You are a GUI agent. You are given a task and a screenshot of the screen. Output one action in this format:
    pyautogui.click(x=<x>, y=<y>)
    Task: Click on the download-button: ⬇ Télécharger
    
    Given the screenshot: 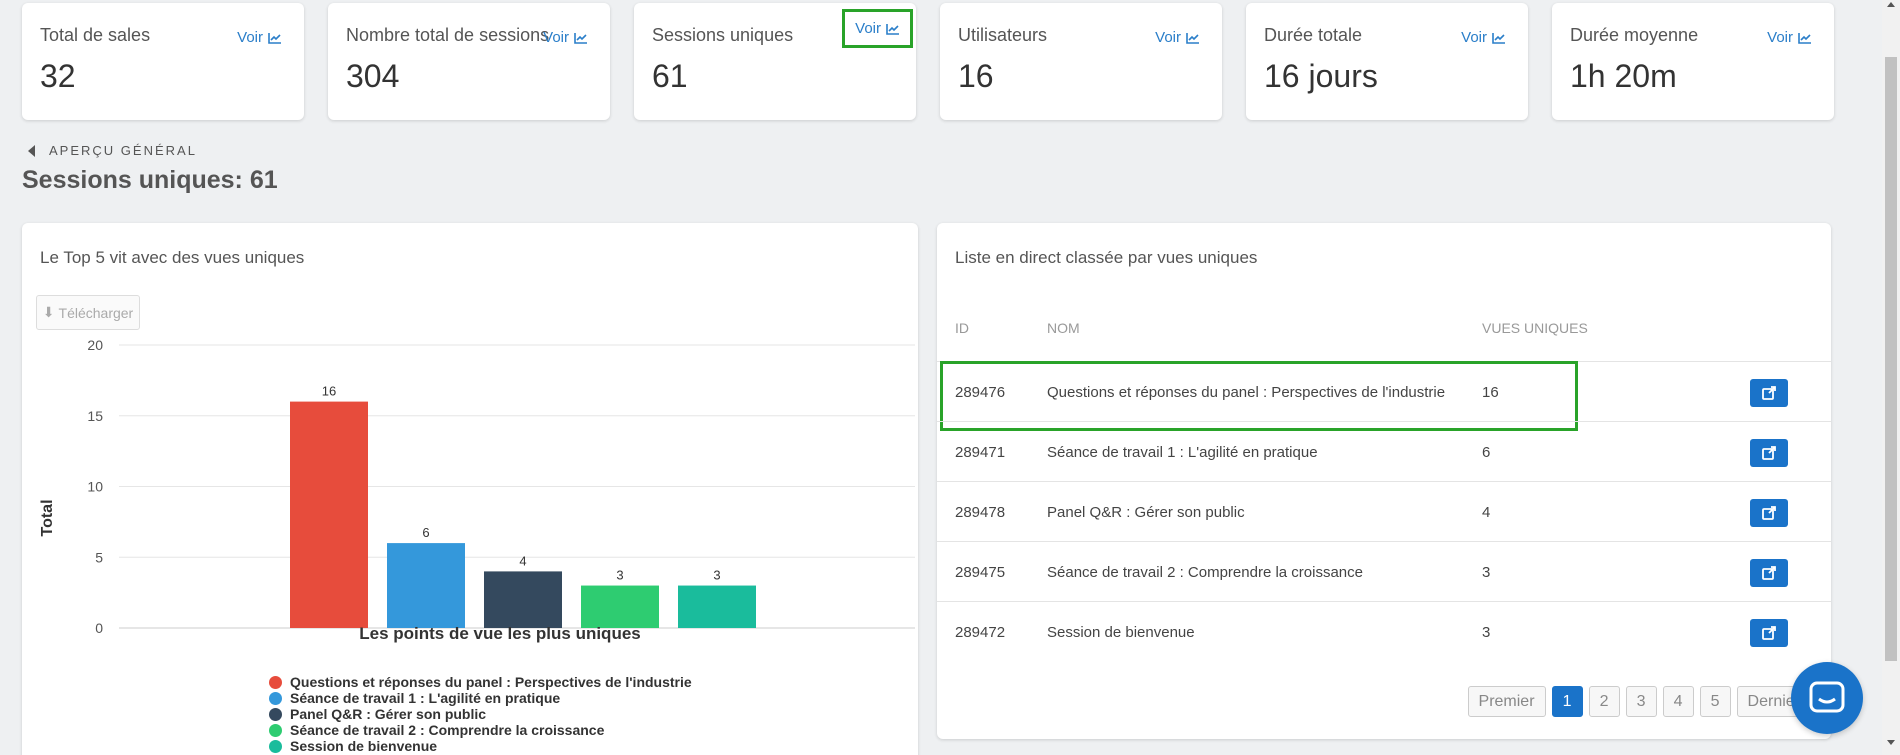 What is the action you would take?
    pyautogui.click(x=88, y=312)
    